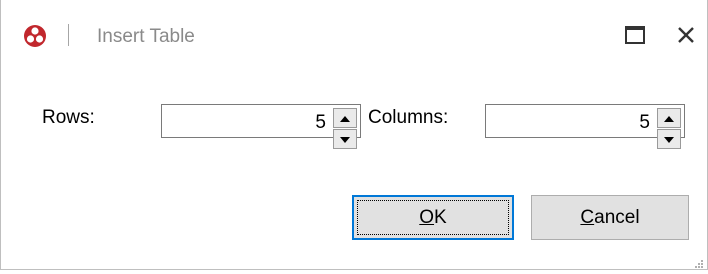  I want to click on window-title: Insert Table, so click(146, 36).